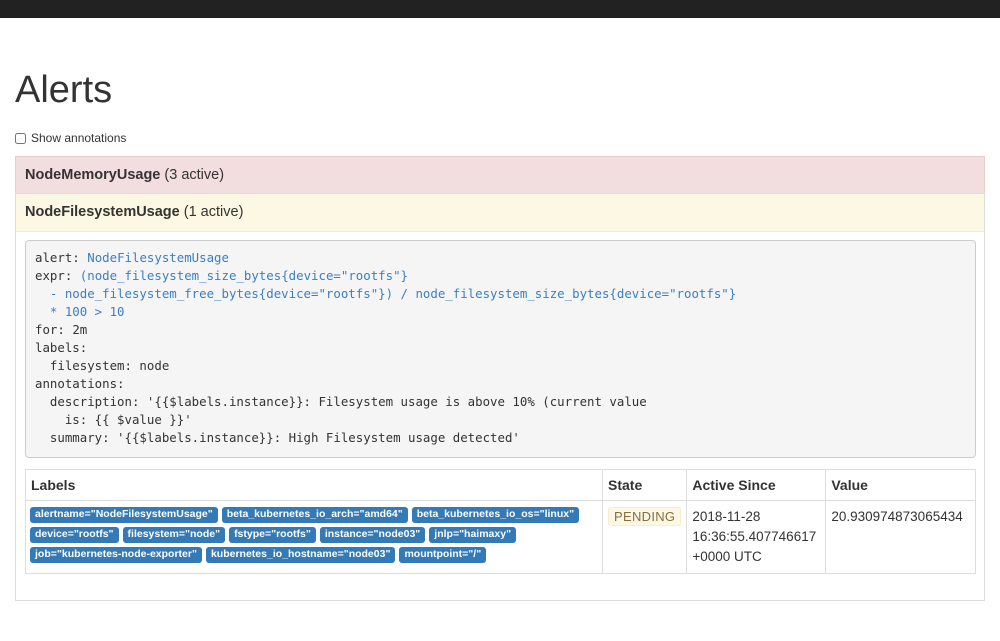  What do you see at coordinates (495, 515) in the screenshot?
I see `label-badge: beta_kubernetes_io_os="linux"` at bounding box center [495, 515].